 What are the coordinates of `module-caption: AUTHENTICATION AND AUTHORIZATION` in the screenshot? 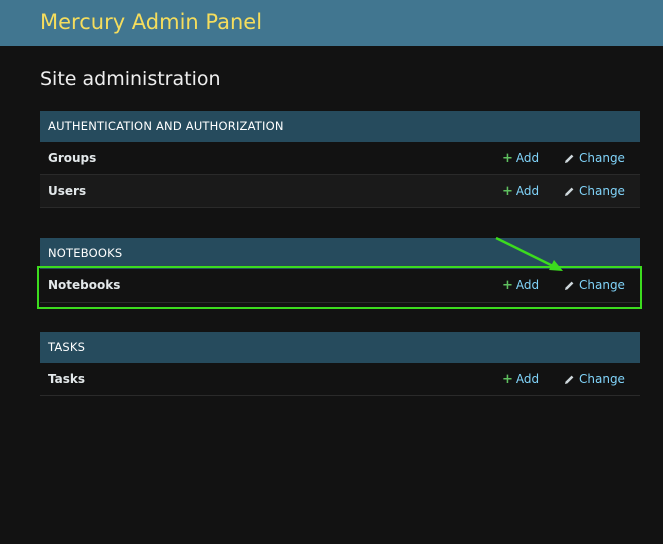 It's located at (340, 126).